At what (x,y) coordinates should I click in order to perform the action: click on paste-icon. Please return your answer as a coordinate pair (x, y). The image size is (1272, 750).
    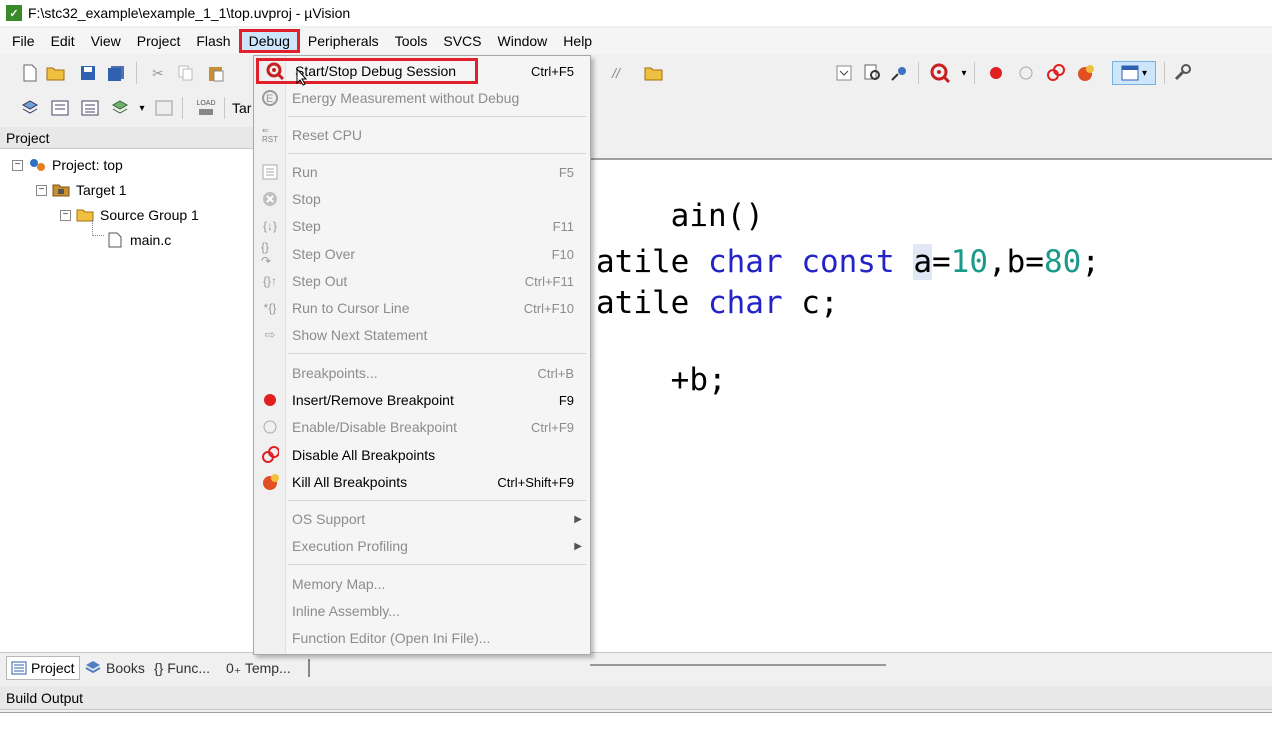
    Looking at the image, I should click on (216, 73).